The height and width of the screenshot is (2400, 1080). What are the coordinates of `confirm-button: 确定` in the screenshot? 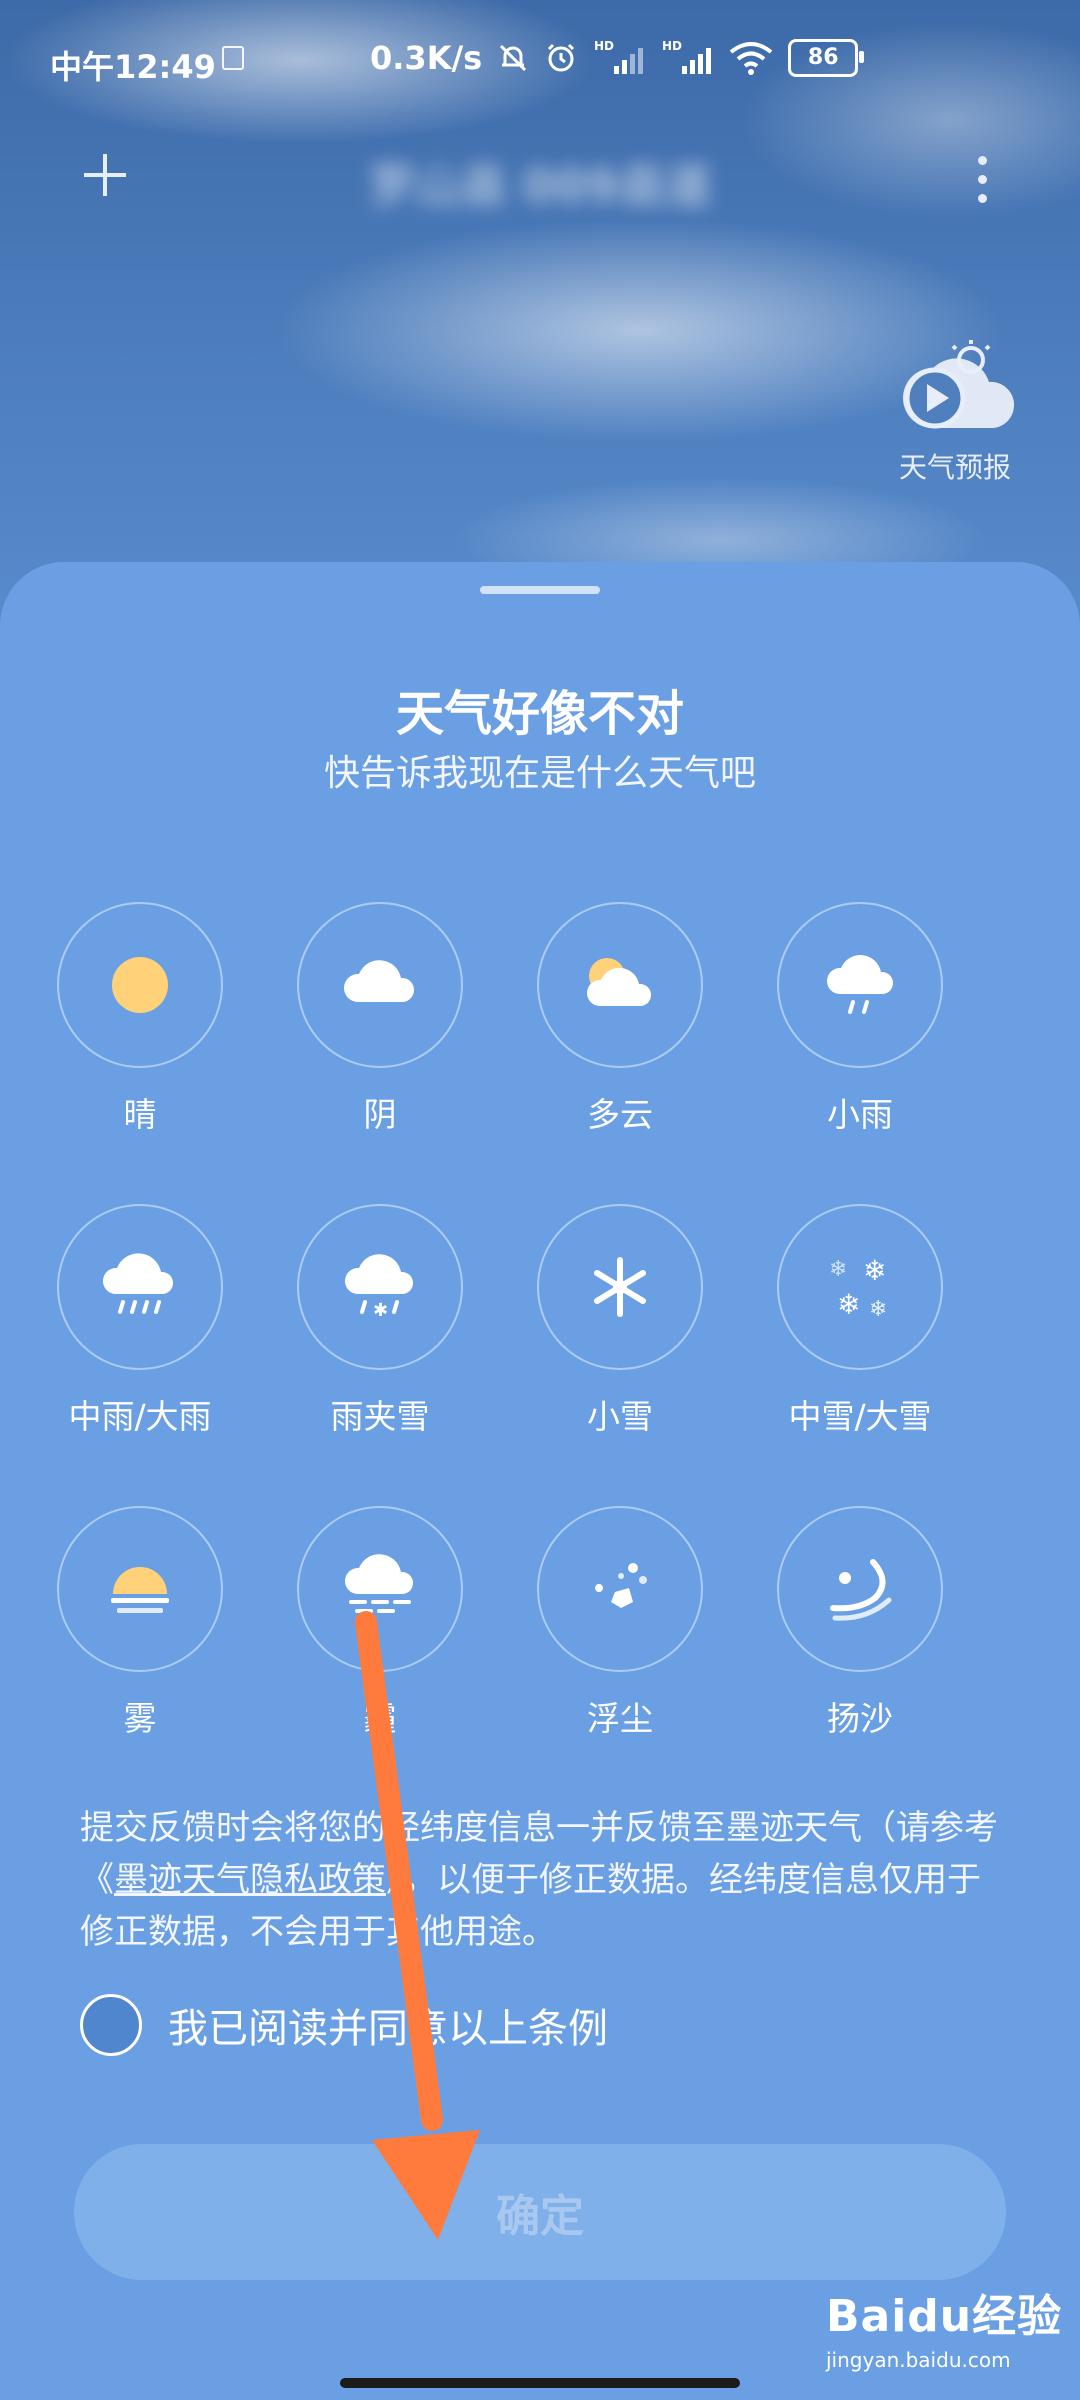 It's located at (540, 2212).